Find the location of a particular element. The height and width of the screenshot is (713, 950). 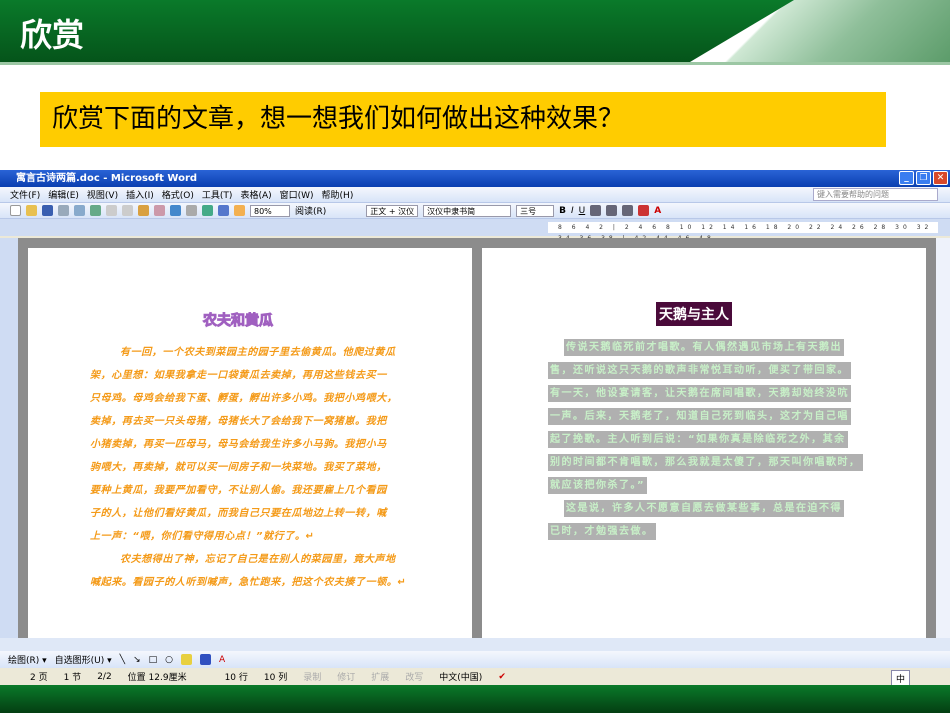

text-line: 有一回，一个农夫到菜园主的园子里去偷黄瓜。他爬过黄瓜 is located at coordinates (258, 352).